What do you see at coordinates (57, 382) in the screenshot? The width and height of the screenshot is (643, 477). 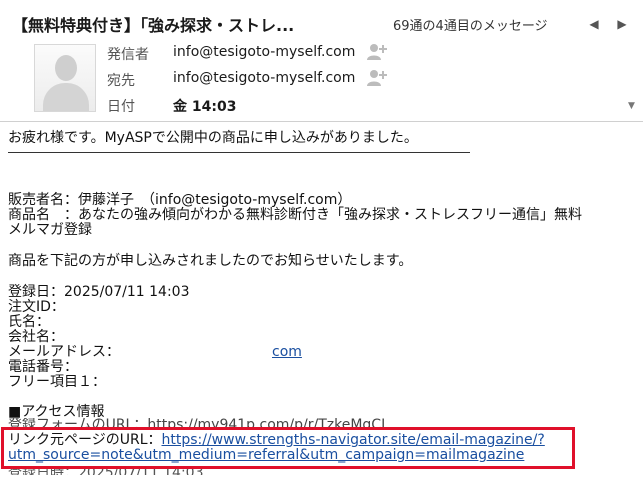 I see `free-item-line: フリー項目１：` at bounding box center [57, 382].